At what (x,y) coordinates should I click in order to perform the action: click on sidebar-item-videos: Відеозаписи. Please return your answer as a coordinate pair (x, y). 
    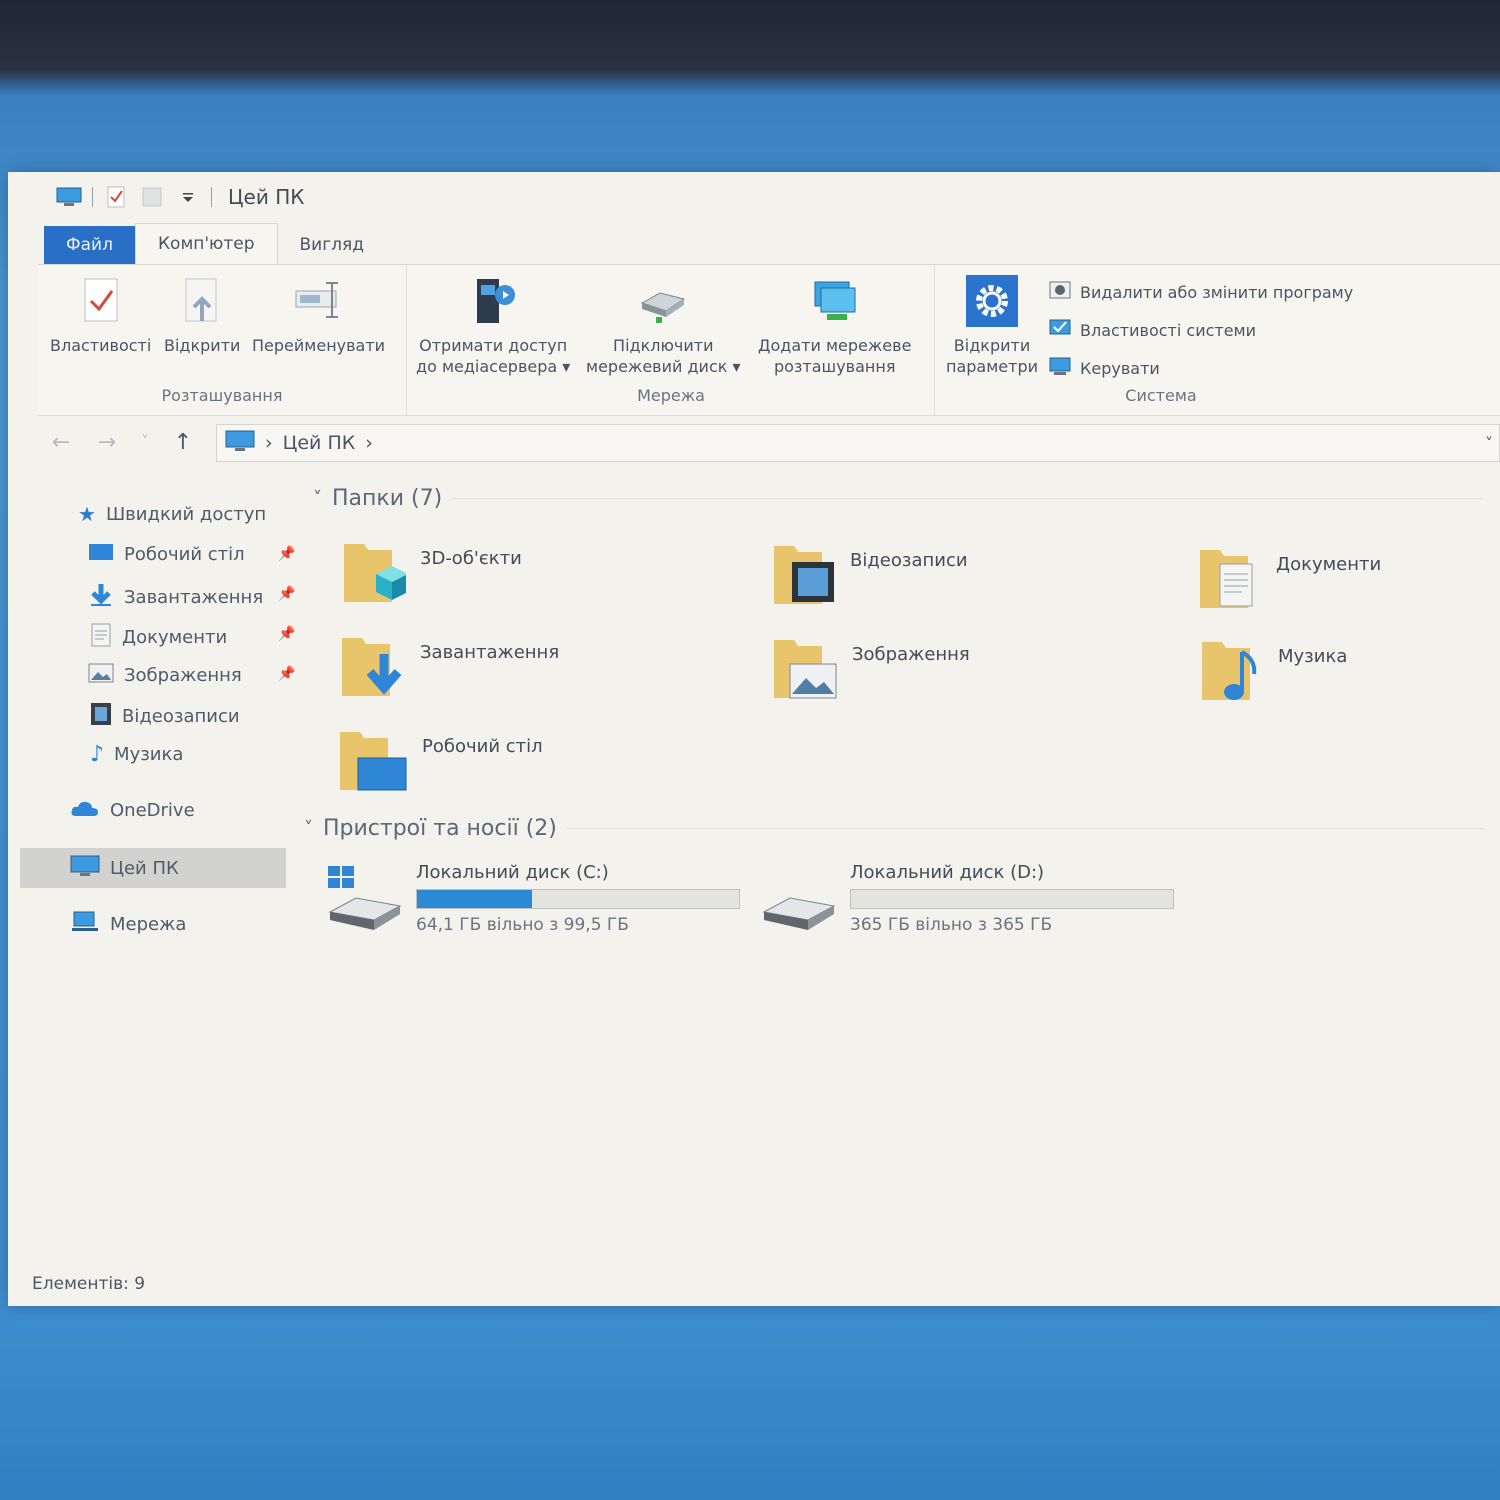
    Looking at the image, I should click on (165, 716).